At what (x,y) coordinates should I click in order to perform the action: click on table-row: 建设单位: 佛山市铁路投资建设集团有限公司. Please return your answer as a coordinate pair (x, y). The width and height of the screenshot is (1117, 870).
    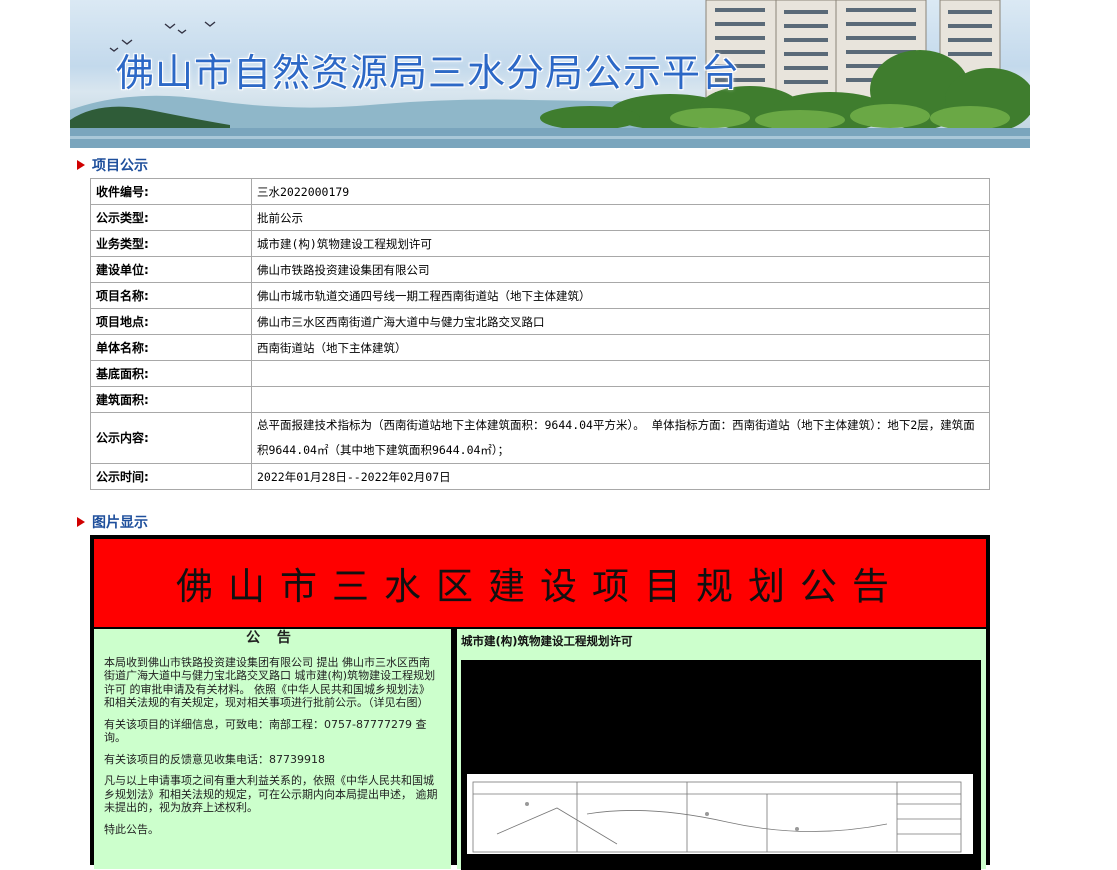
    Looking at the image, I should click on (540, 269).